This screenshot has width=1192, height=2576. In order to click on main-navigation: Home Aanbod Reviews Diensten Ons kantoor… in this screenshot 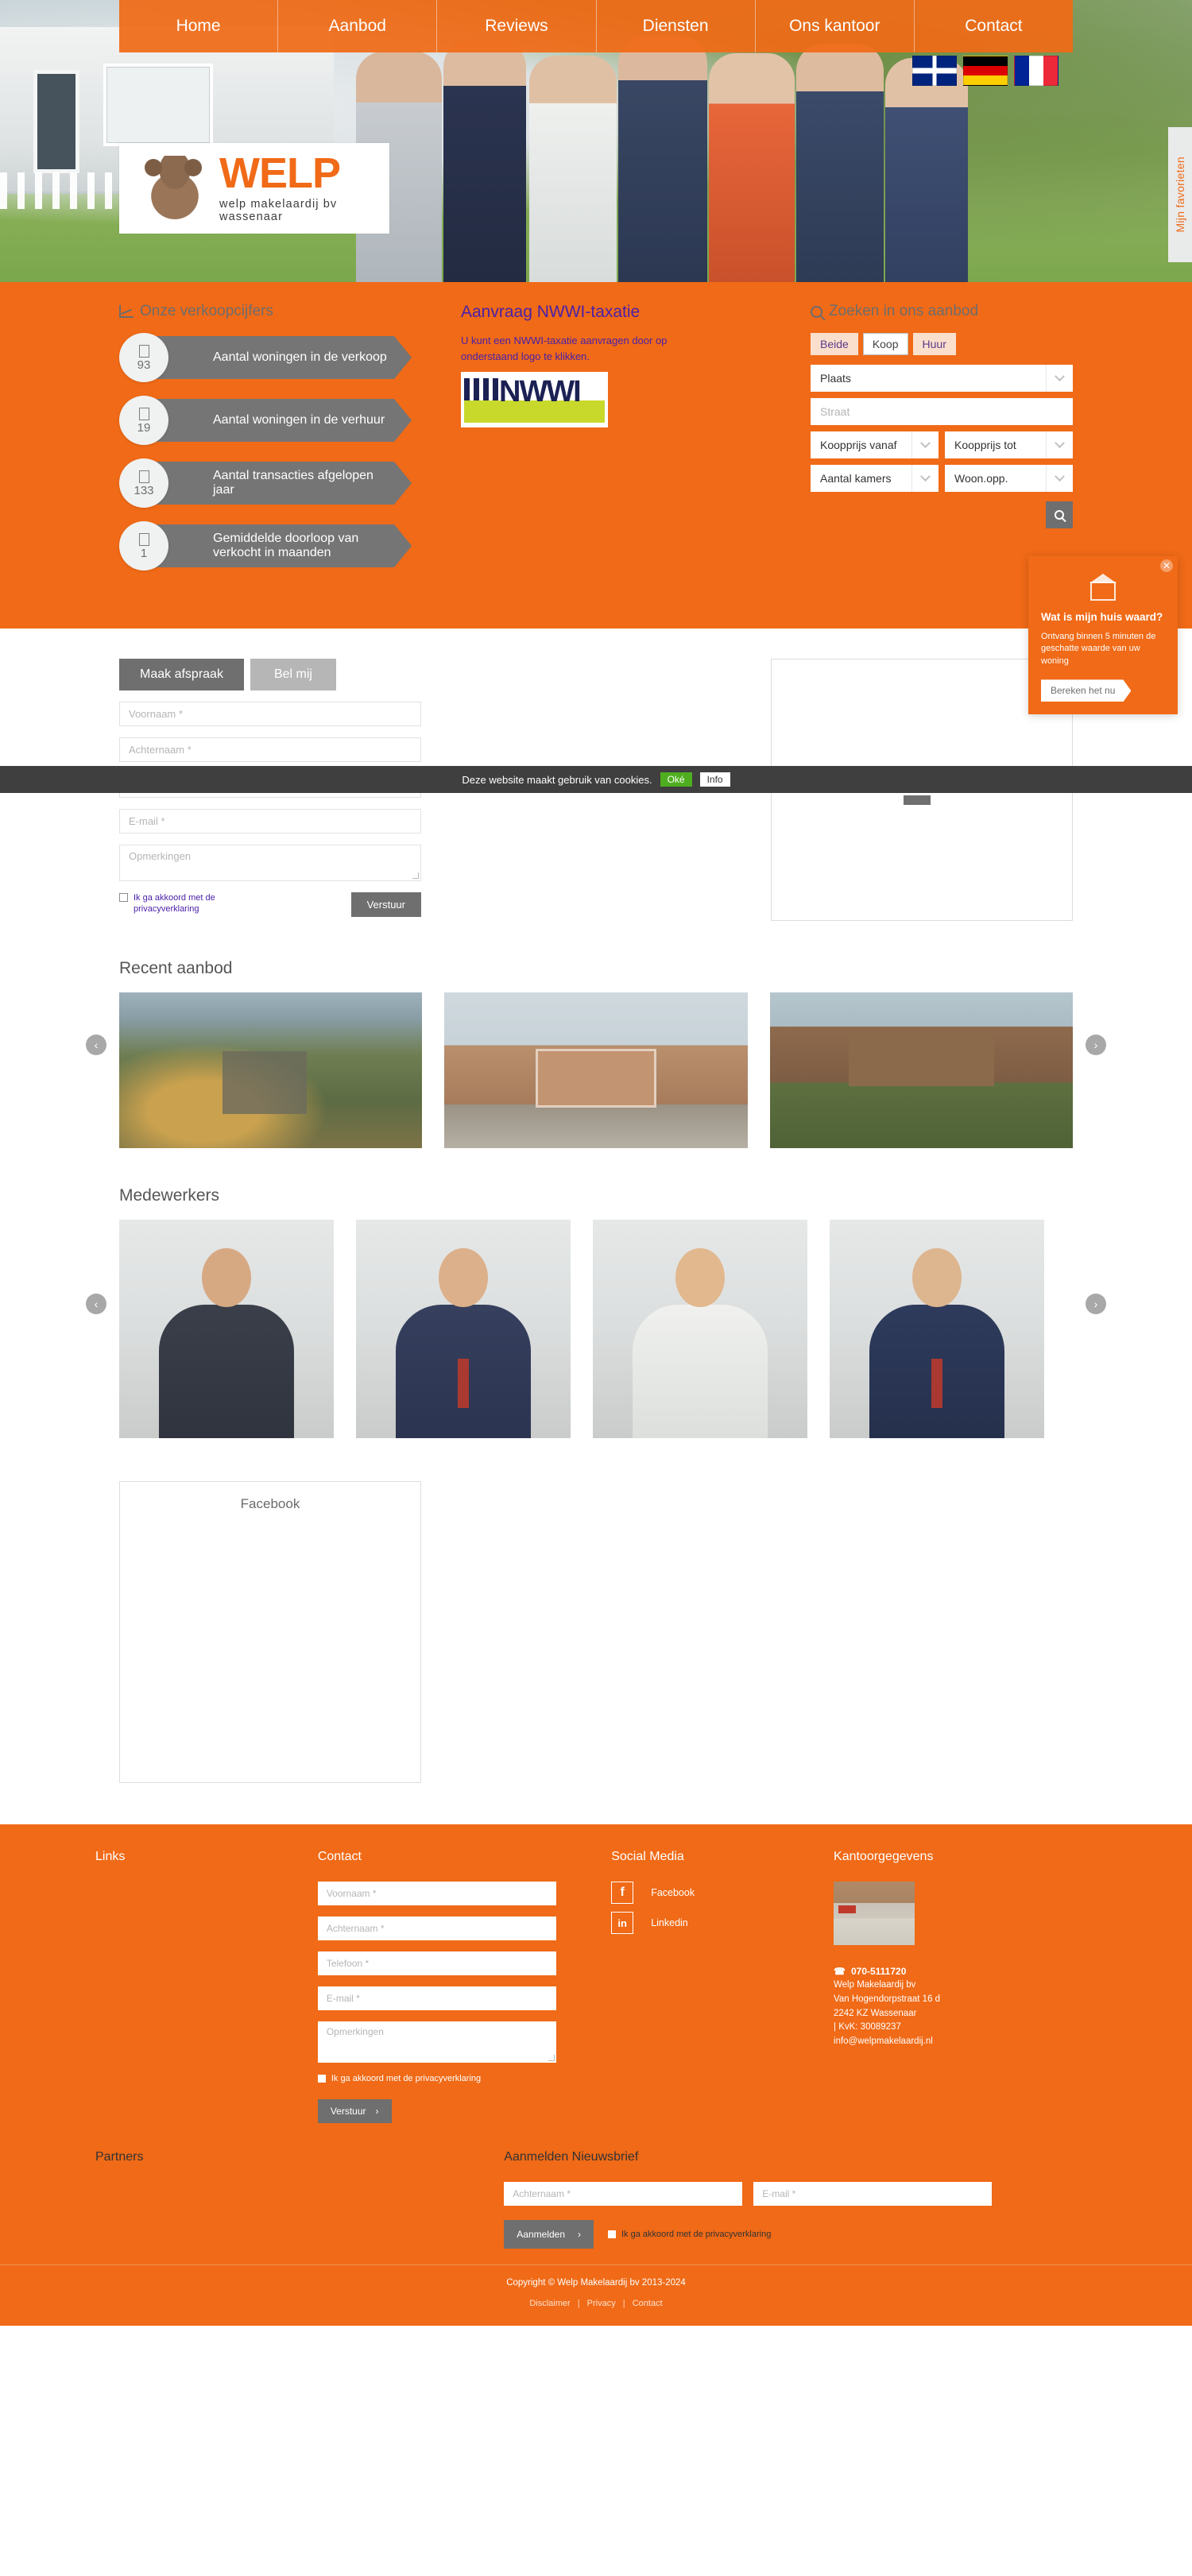, I will do `click(596, 26)`.